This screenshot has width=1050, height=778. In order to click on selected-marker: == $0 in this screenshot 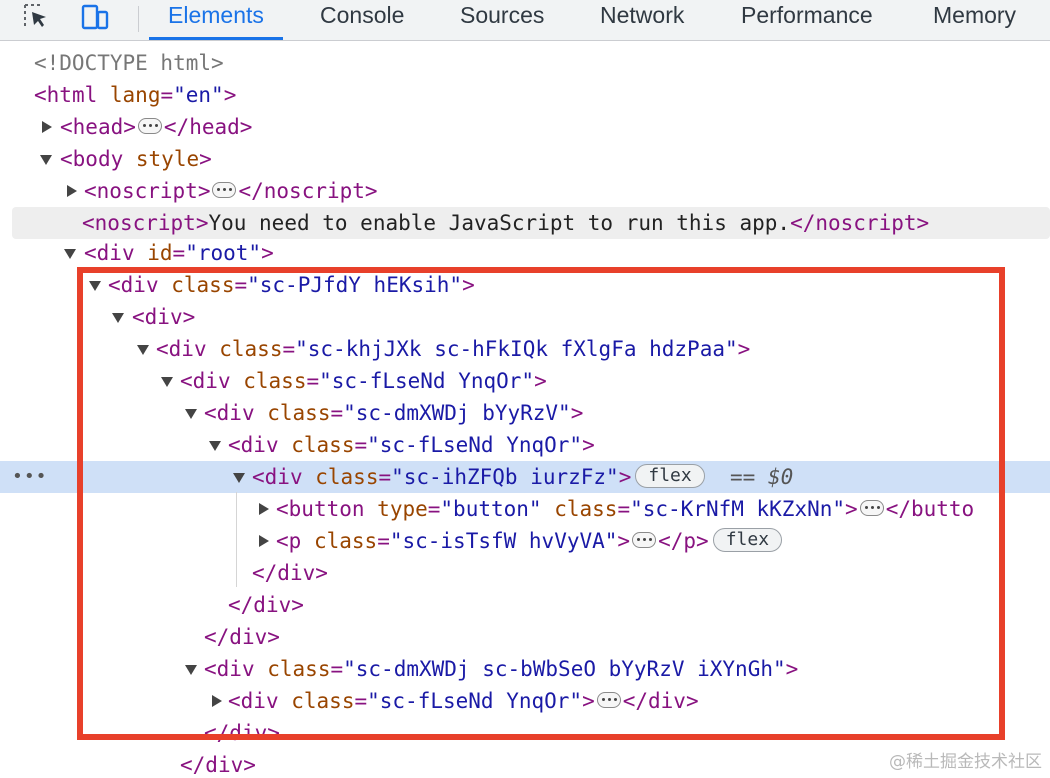, I will do `click(762, 477)`.